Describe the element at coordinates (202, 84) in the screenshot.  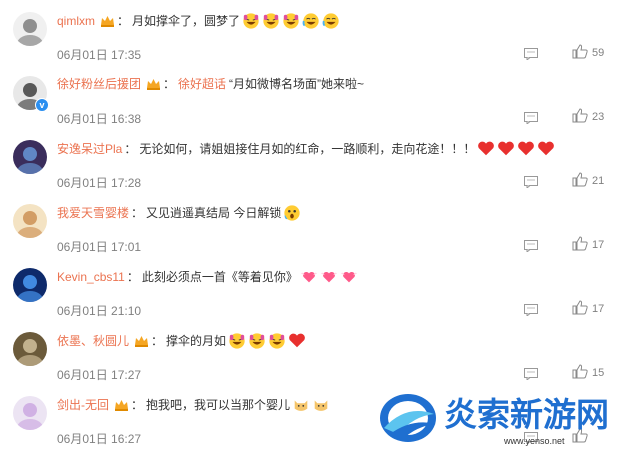
I see `topic-tag: 徐好超话` at that location.